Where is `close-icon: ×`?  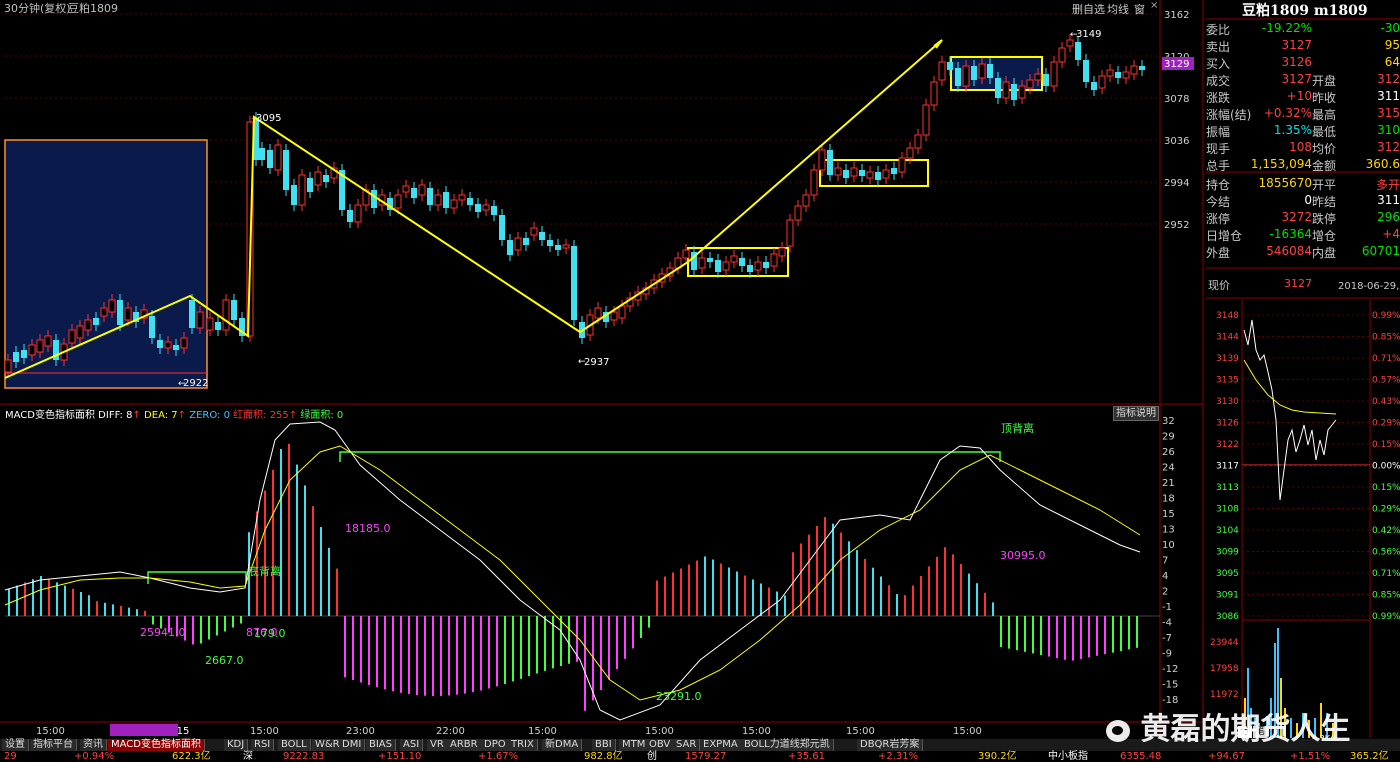
close-icon: × is located at coordinates (1154, 6).